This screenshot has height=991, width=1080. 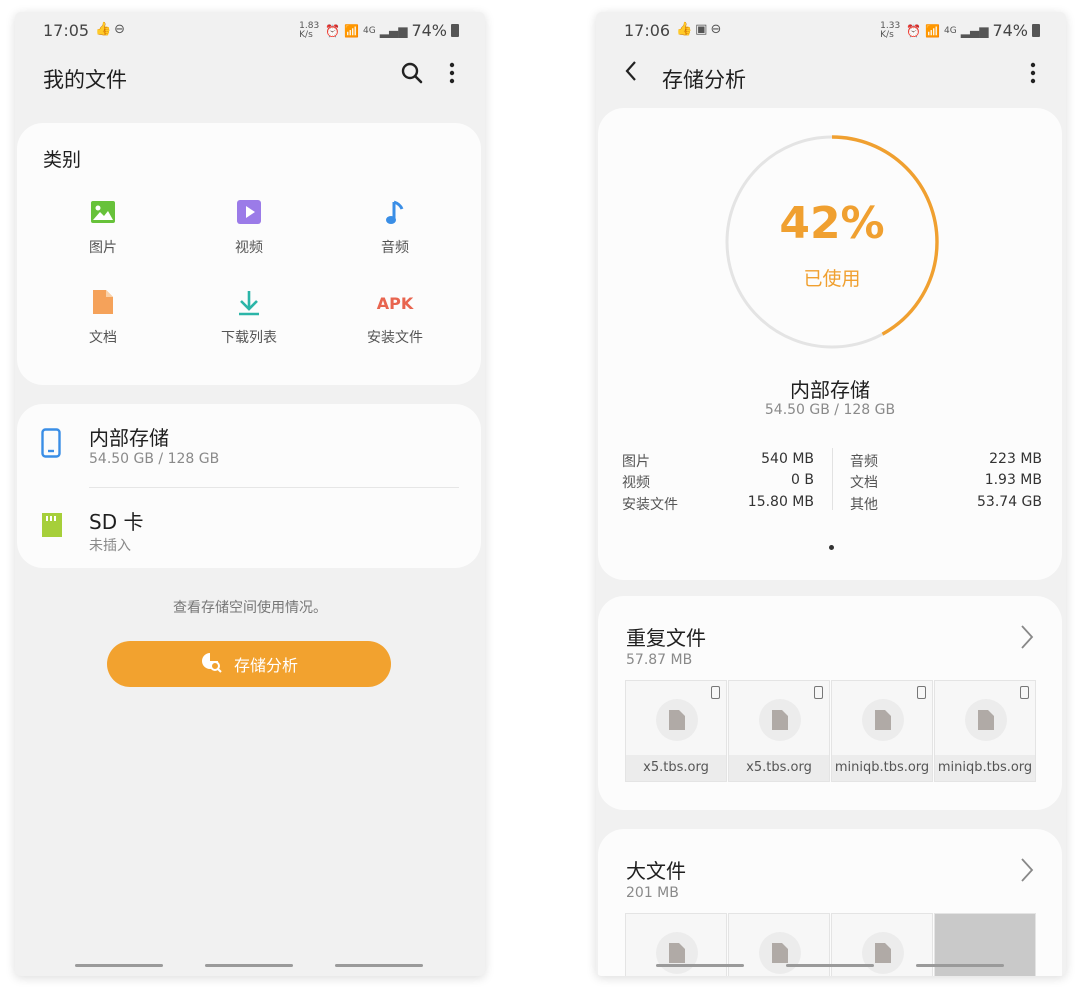 What do you see at coordinates (85, 80) in the screenshot?
I see `page-title: 我的文件` at bounding box center [85, 80].